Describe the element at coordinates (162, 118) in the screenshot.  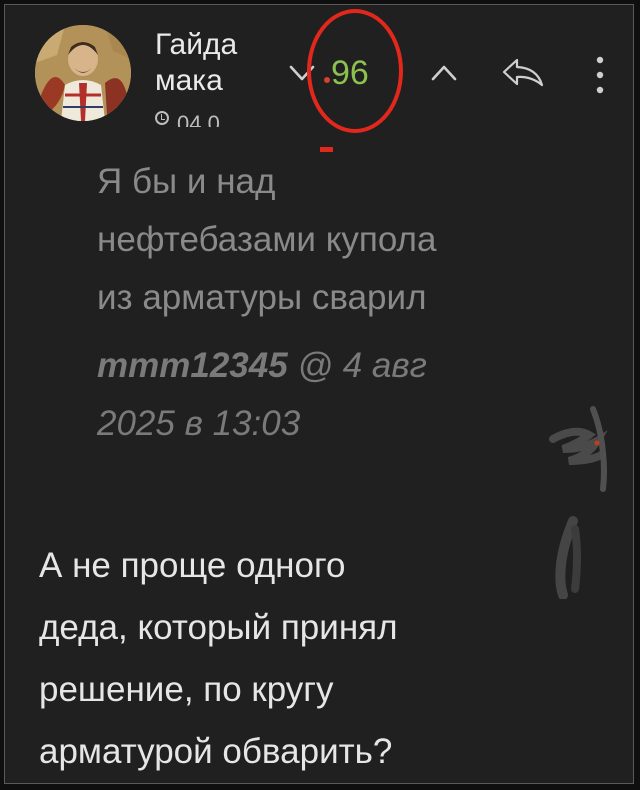
I see `clock-icon` at that location.